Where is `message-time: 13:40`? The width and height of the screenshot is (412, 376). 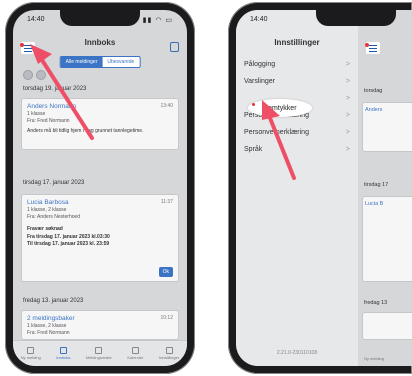 message-time: 13:40 is located at coordinates (166, 106).